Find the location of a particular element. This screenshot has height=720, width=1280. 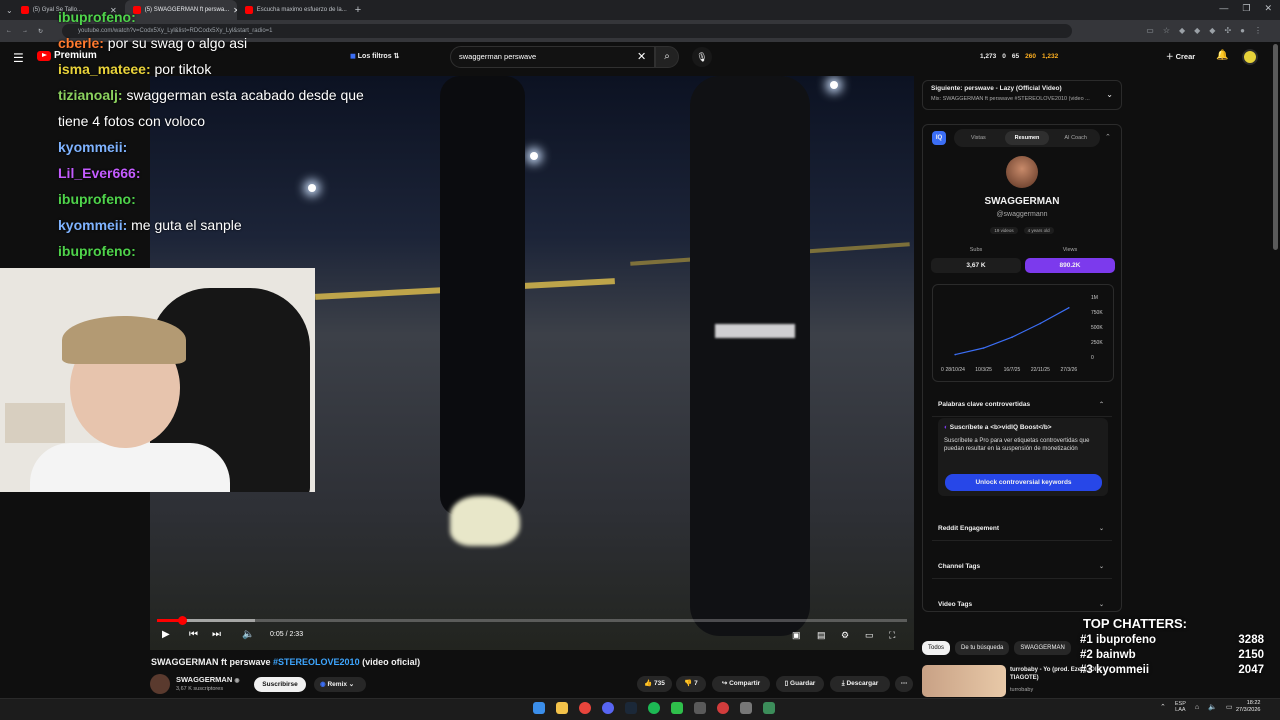

share-button: ↪ Compartir is located at coordinates (741, 684).